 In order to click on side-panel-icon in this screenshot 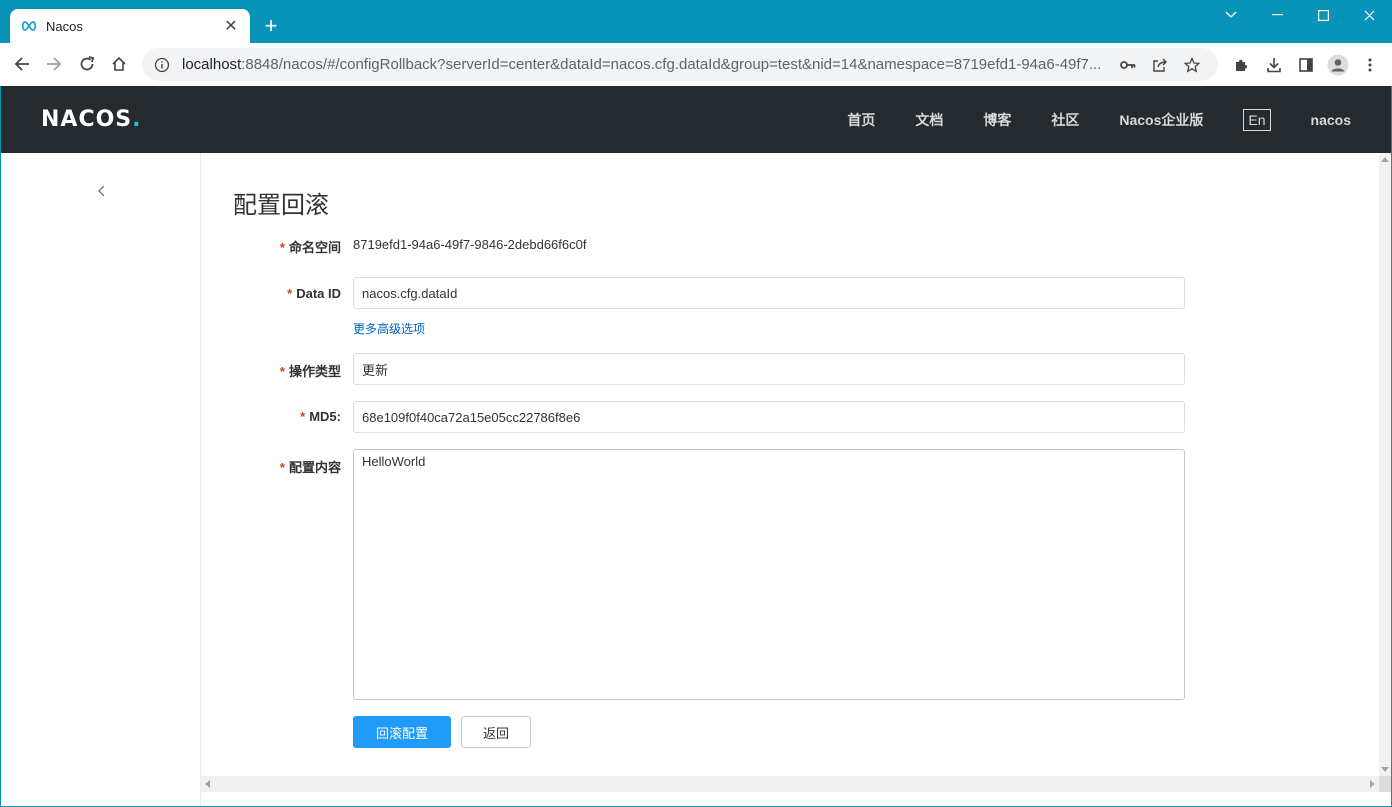, I will do `click(1306, 65)`.